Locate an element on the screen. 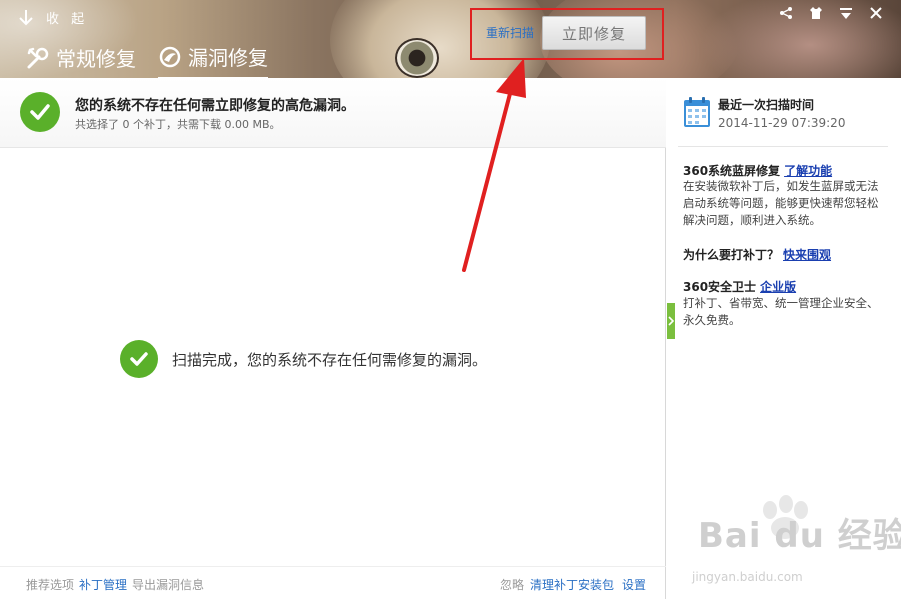 The image size is (901, 599). side-panel-toggle is located at coordinates (671, 321).